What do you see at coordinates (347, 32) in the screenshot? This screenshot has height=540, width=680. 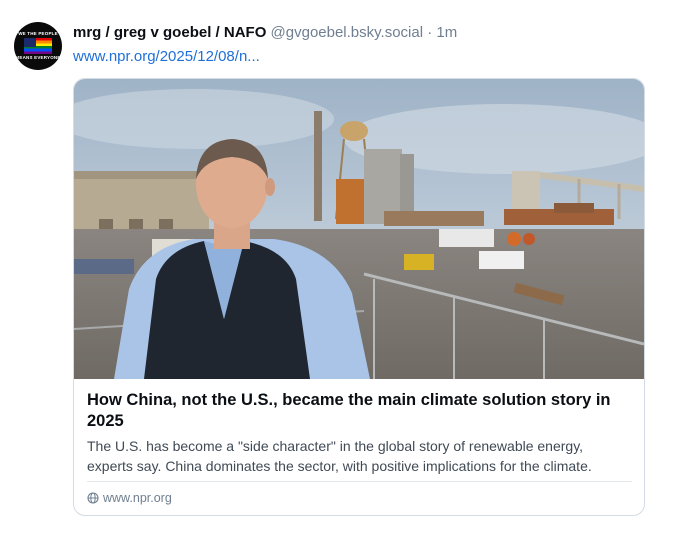 I see `handle: @gvgoebel.bsky.social` at bounding box center [347, 32].